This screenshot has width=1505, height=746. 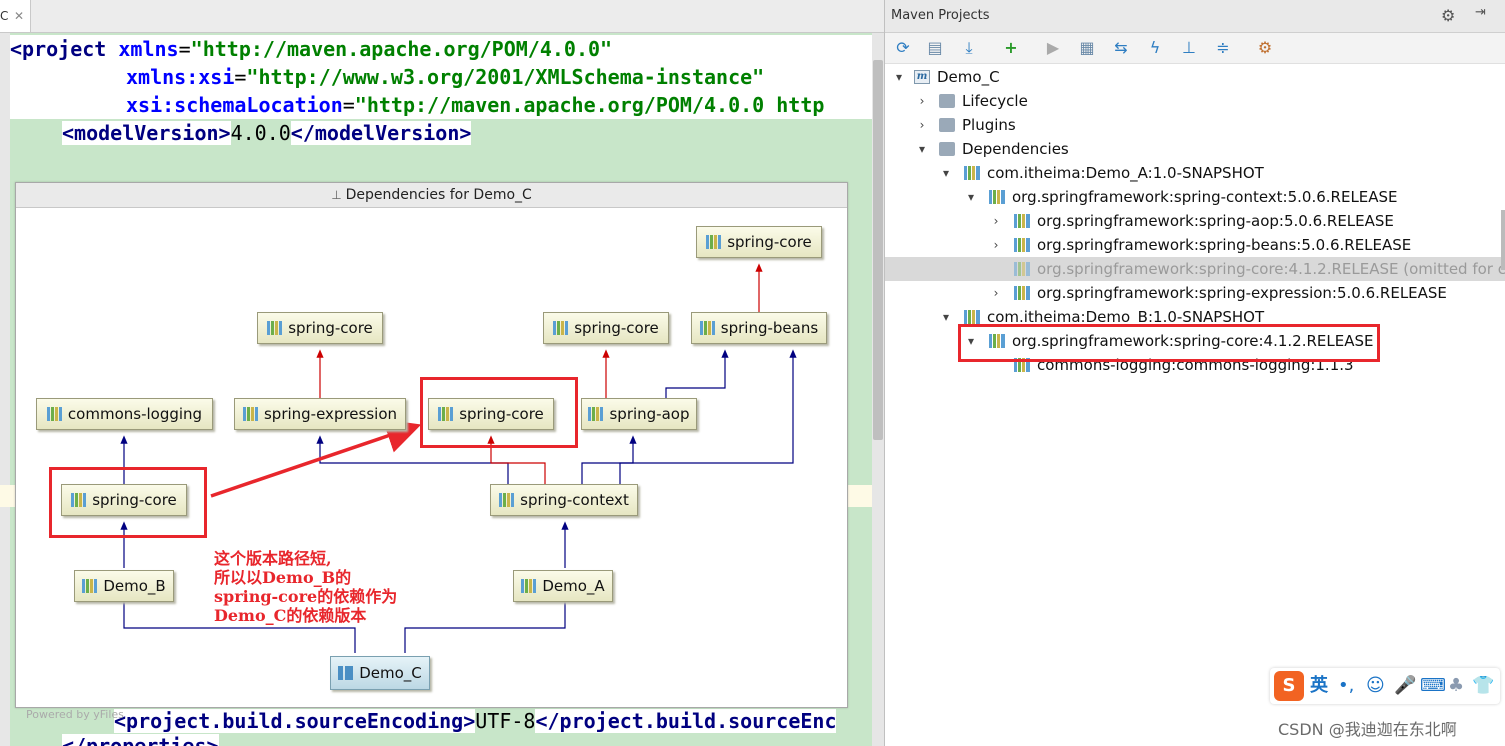 I want to click on node-demo-a: Demo_A, so click(x=563, y=586).